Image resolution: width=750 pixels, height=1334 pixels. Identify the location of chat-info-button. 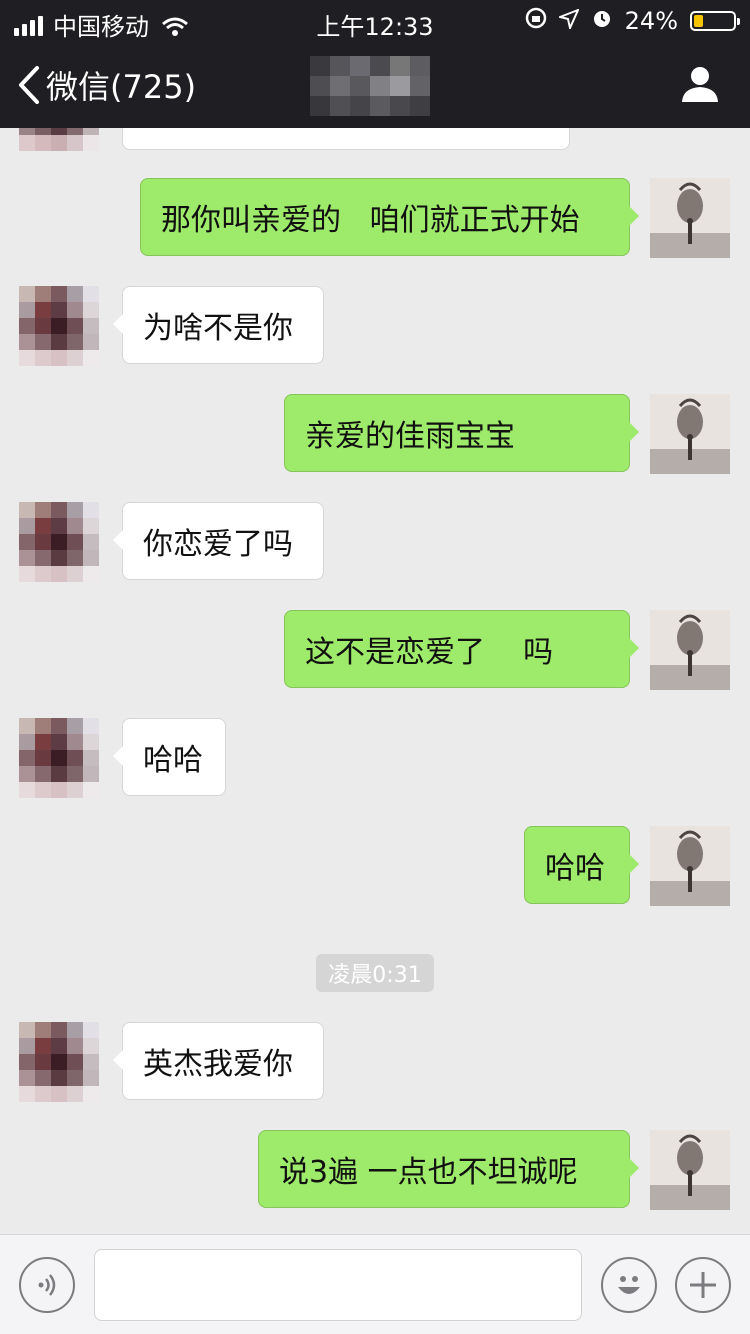
(700, 86).